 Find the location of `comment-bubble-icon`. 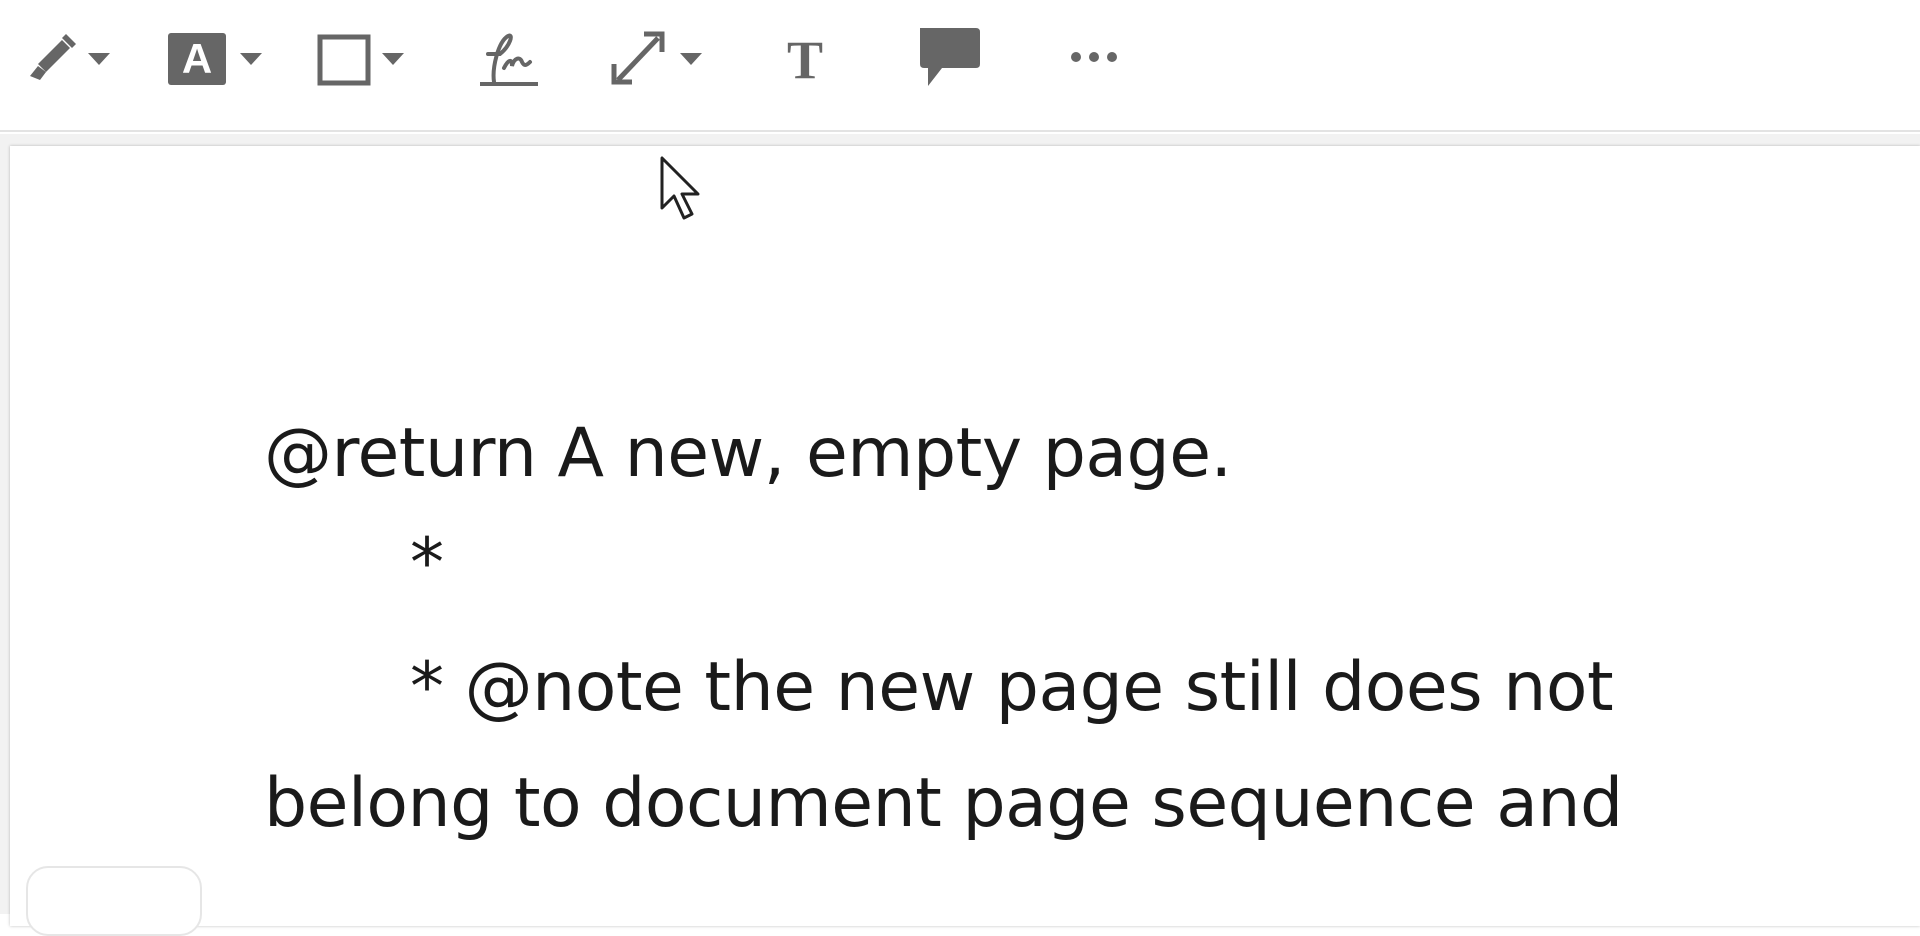

comment-bubble-icon is located at coordinates (950, 57).